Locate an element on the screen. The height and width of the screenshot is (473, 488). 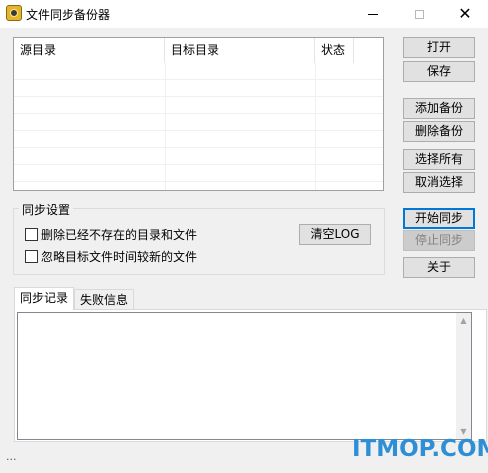
column-target-dir: 目标目录 is located at coordinates (240, 50).